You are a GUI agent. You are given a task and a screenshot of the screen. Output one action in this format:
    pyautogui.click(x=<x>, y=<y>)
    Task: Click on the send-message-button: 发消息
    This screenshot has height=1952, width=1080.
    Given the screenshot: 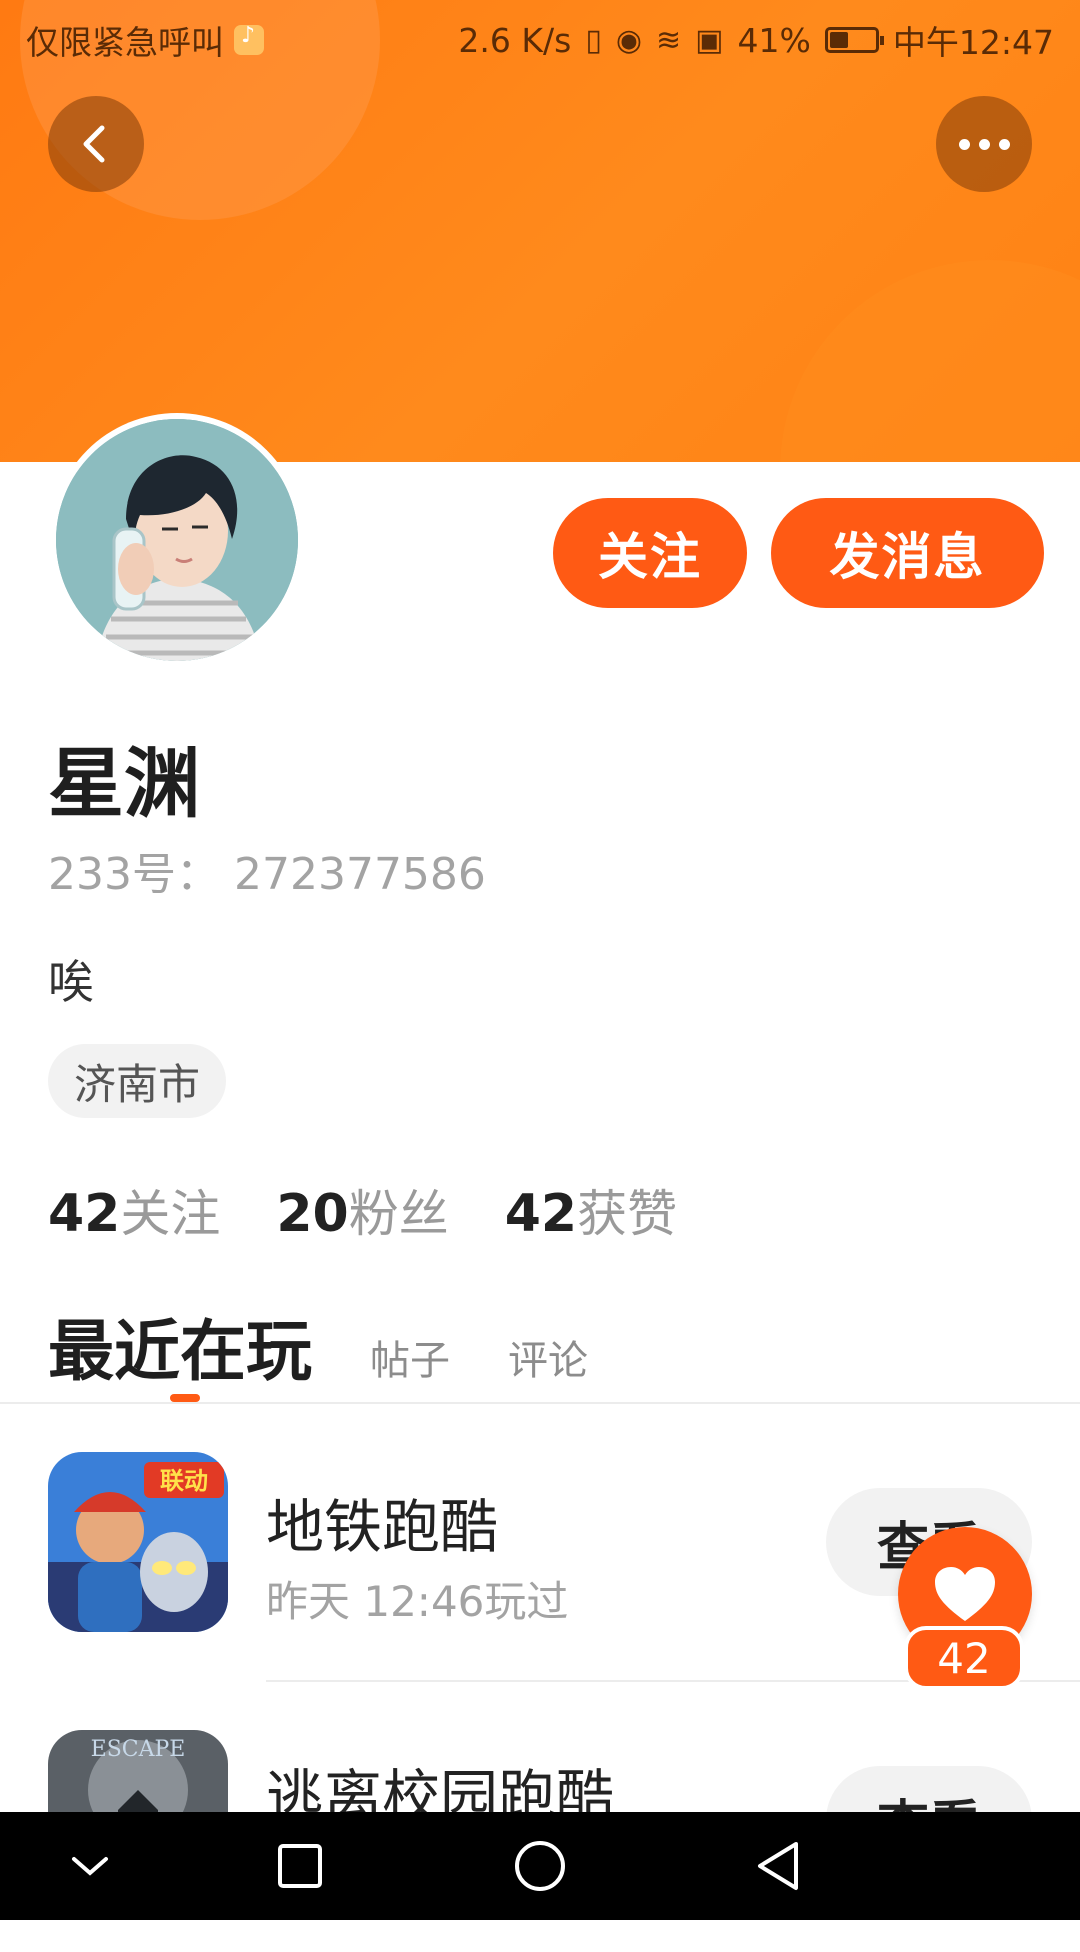 What is the action you would take?
    pyautogui.click(x=907, y=553)
    